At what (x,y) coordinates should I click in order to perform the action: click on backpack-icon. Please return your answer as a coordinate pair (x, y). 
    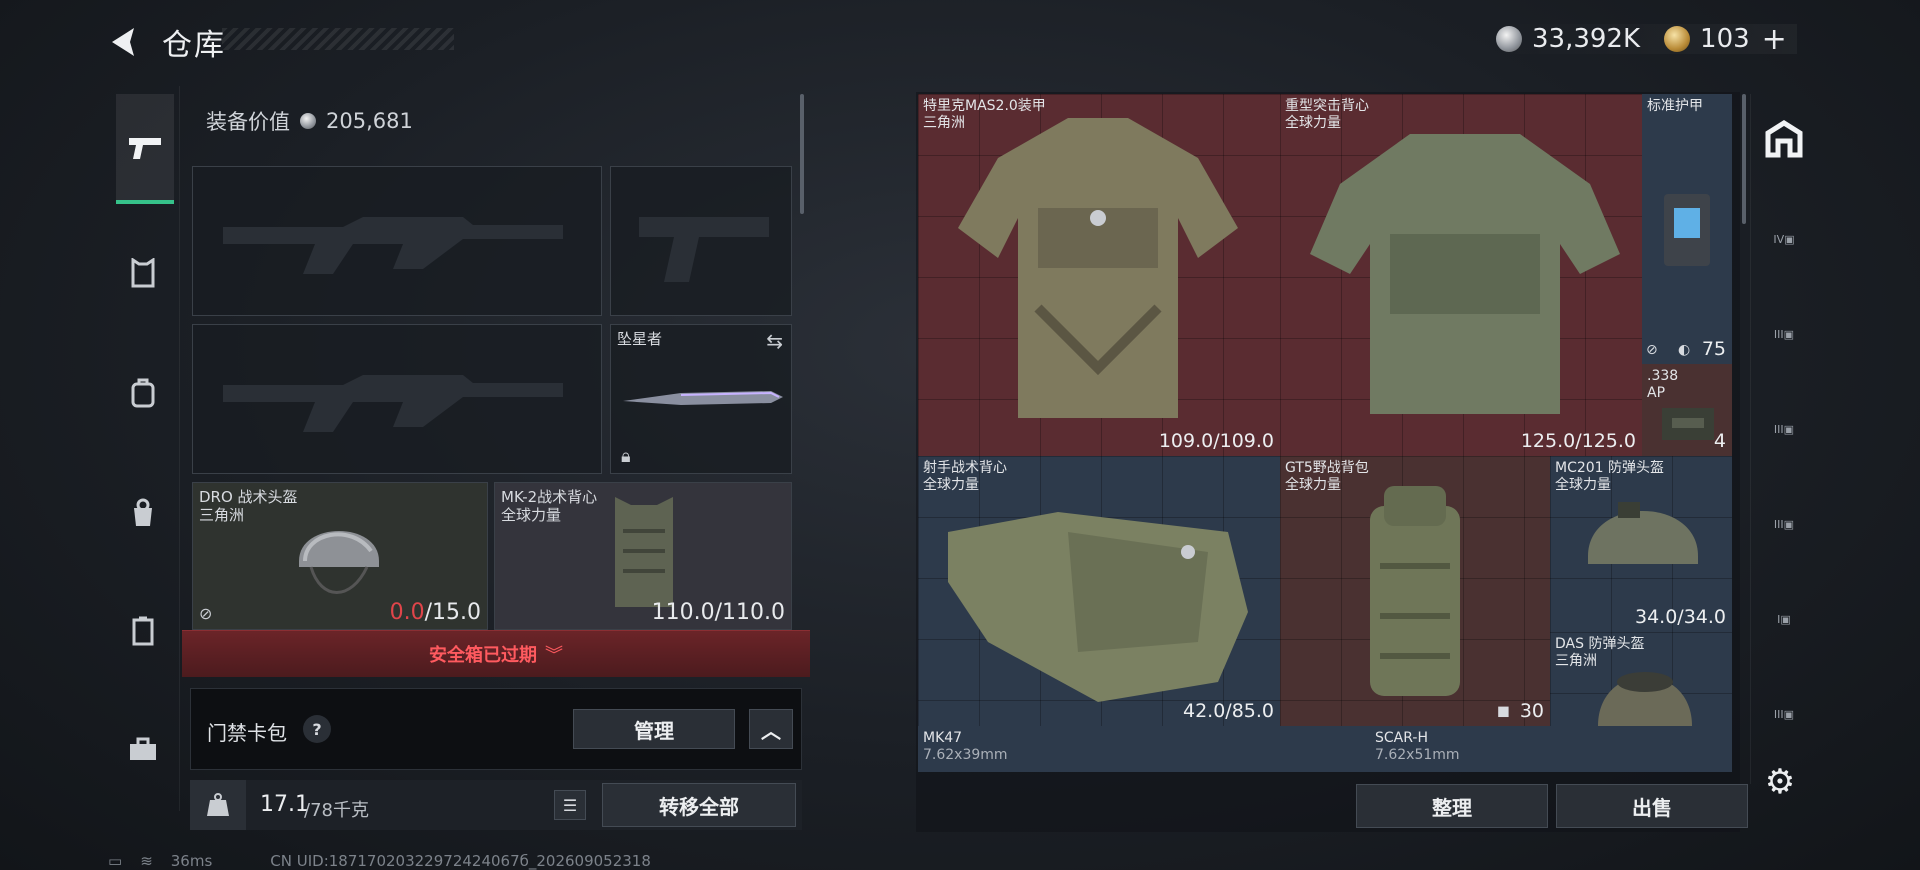
    Looking at the image, I should click on (1415, 591).